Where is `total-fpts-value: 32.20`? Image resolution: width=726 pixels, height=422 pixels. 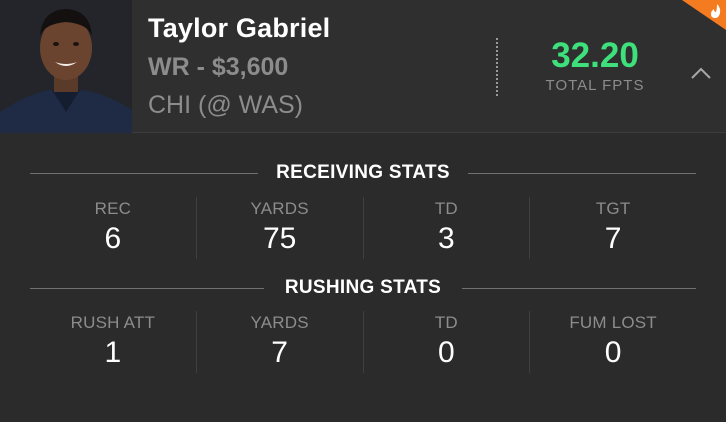 total-fpts-value: 32.20 is located at coordinates (595, 55).